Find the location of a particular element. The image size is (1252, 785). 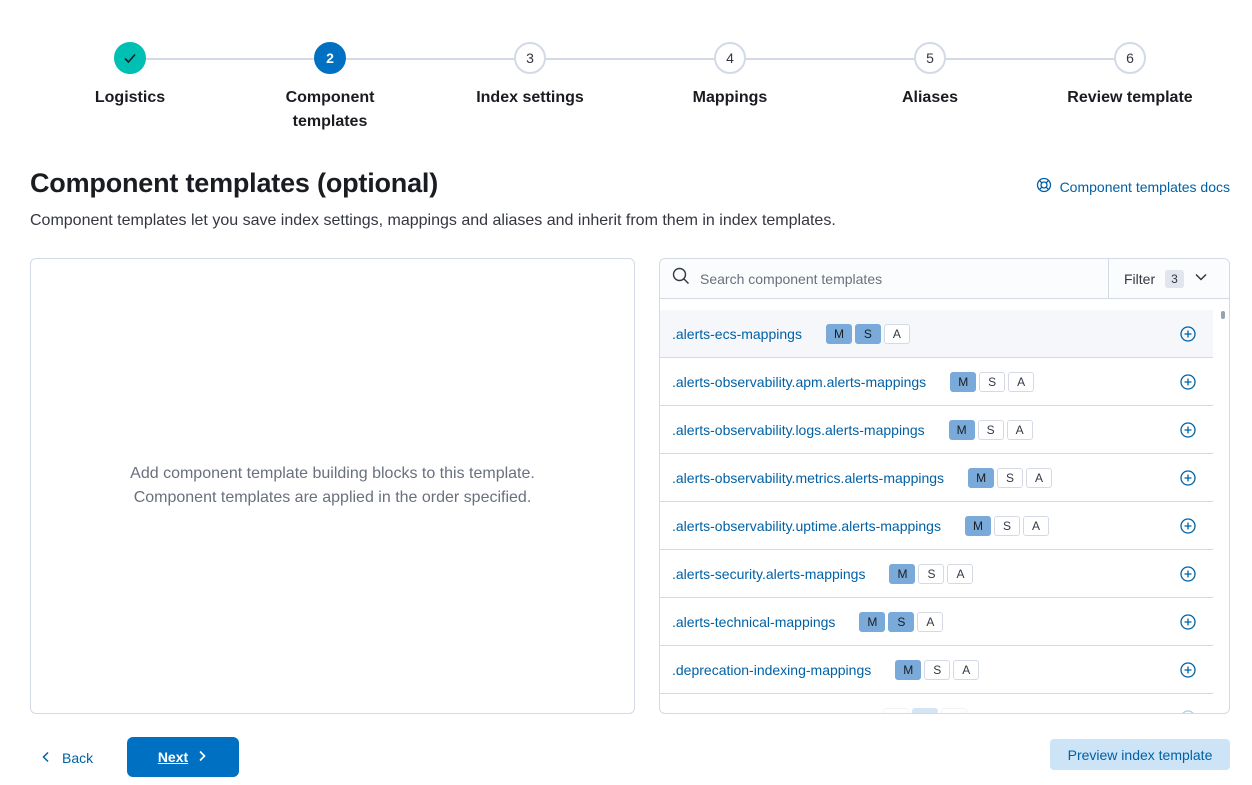

template-row: .deprecation-indexing-mappings M S A is located at coordinates (936, 670).